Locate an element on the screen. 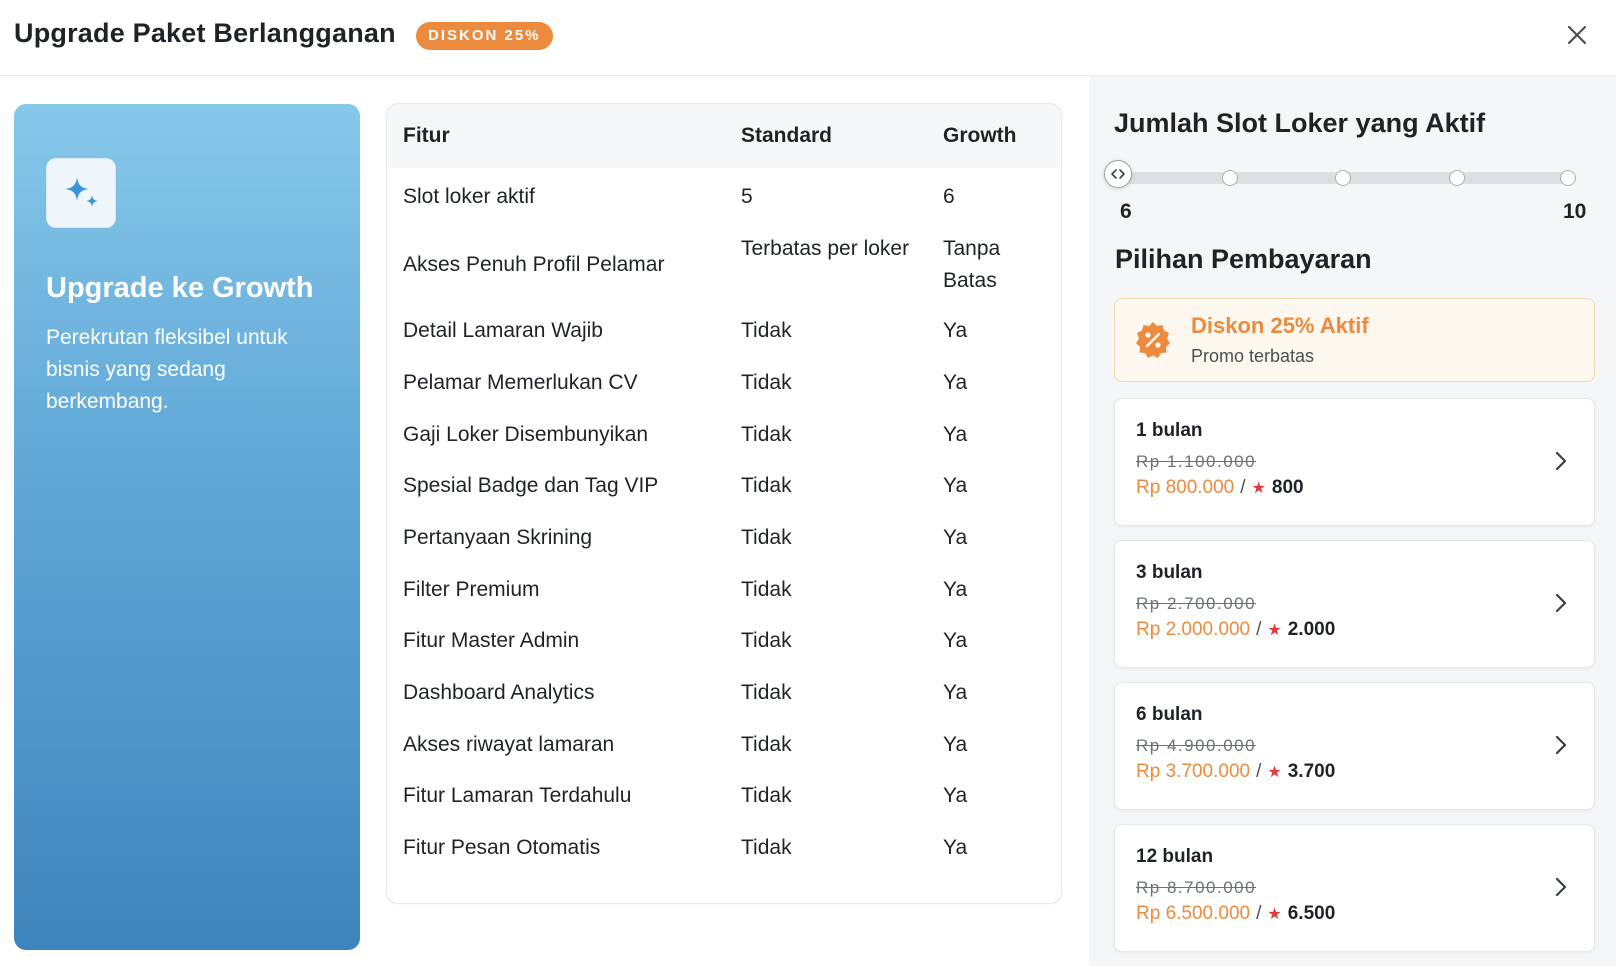 Image resolution: width=1616 pixels, height=966 pixels. plan-price-line: Rp 2.000.000/ ★ 2.000 is located at coordinates (1235, 630).